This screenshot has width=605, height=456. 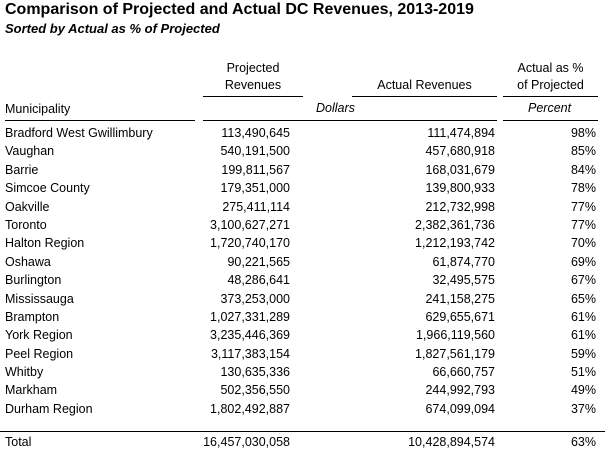 What do you see at coordinates (31, 390) in the screenshot?
I see `municipality-cell: Markham` at bounding box center [31, 390].